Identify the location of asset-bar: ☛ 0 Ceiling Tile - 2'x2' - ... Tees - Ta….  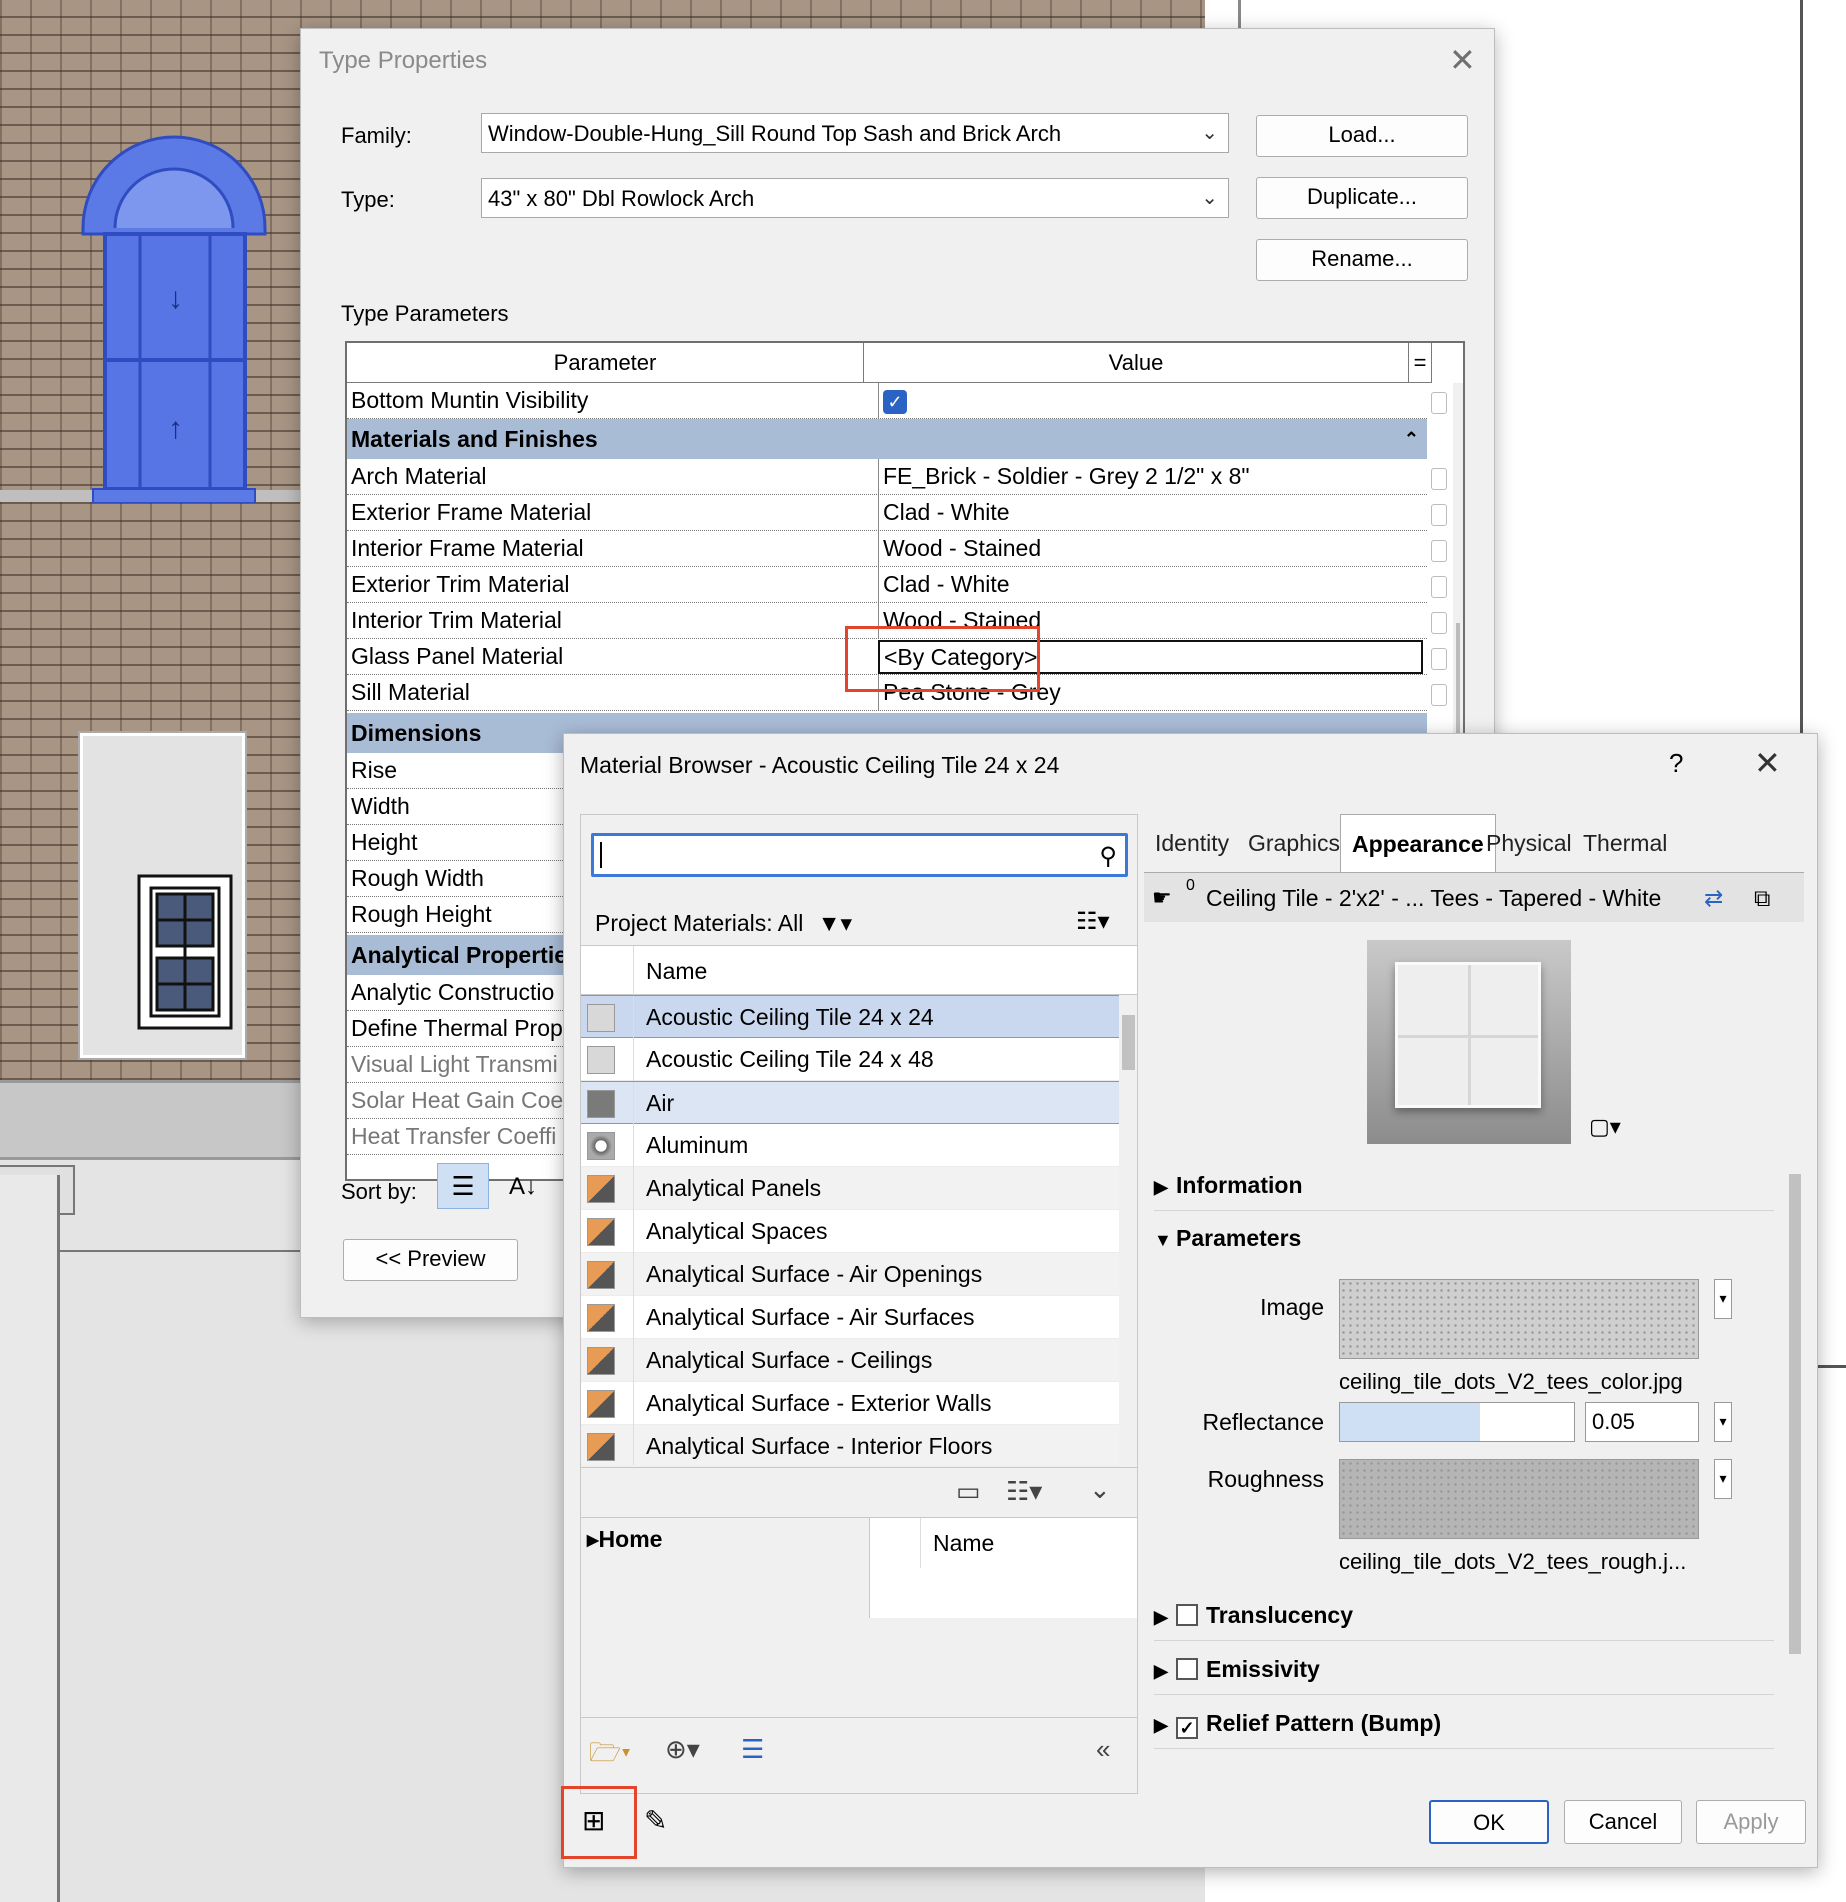
(1474, 897).